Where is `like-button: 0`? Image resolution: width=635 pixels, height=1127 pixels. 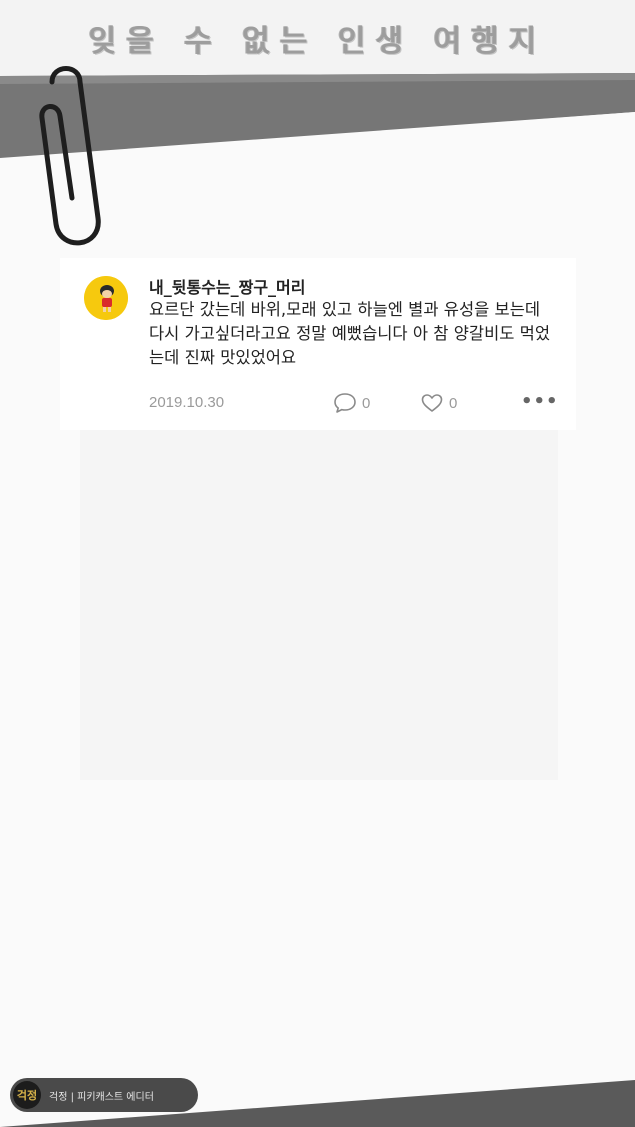 like-button: 0 is located at coordinates (438, 403).